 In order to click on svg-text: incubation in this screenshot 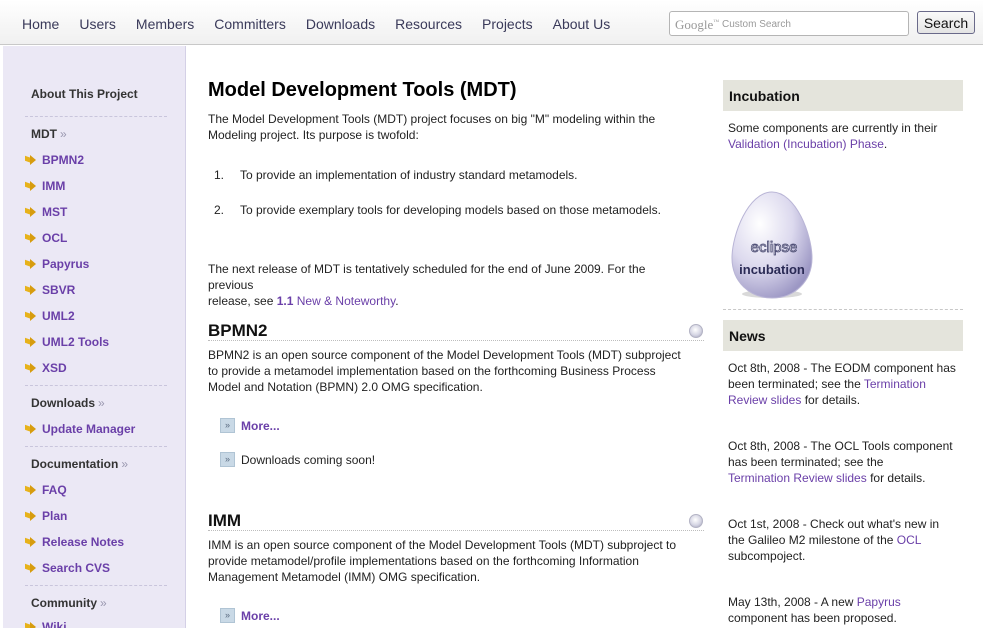, I will do `click(772, 269)`.